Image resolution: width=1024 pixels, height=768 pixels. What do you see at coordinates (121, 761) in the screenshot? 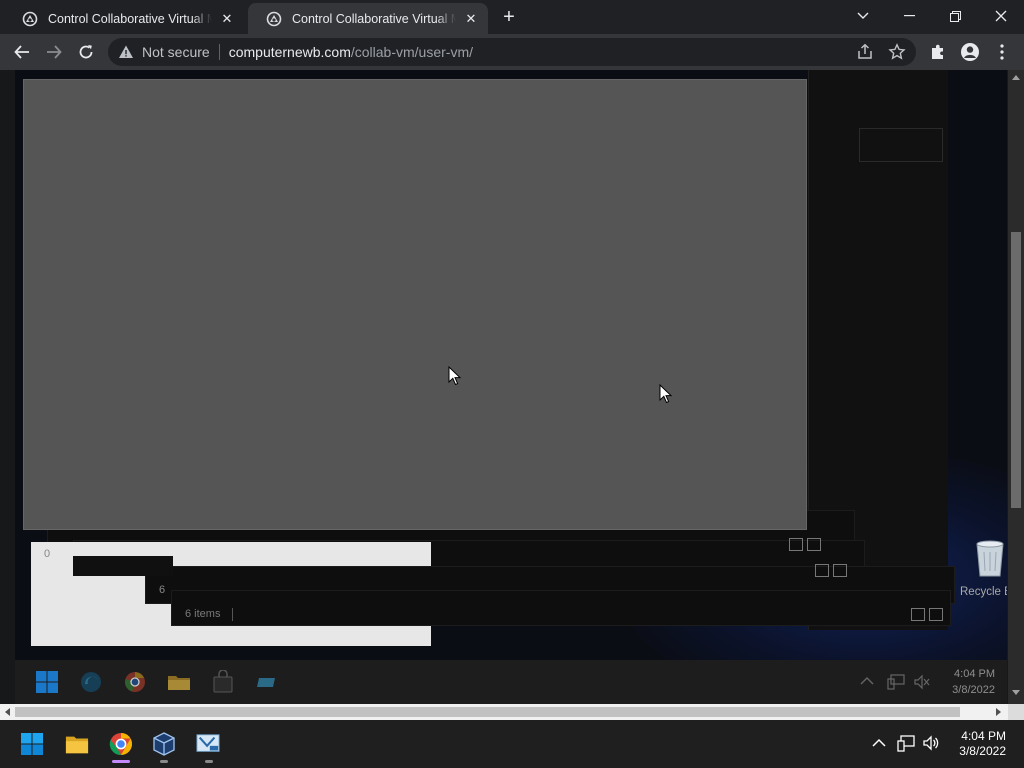
I see `chrome-active-indicator` at bounding box center [121, 761].